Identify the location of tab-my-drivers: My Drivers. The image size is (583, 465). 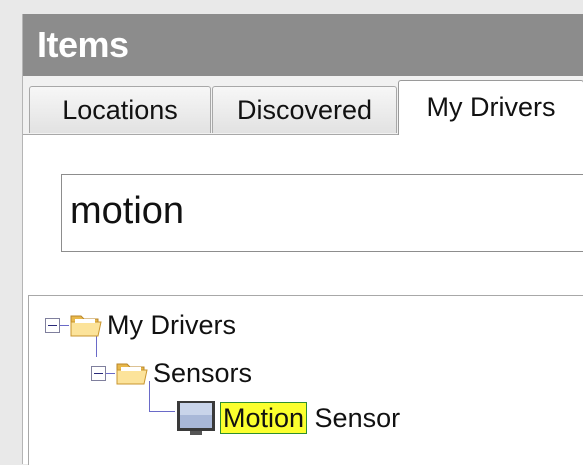
(490, 107).